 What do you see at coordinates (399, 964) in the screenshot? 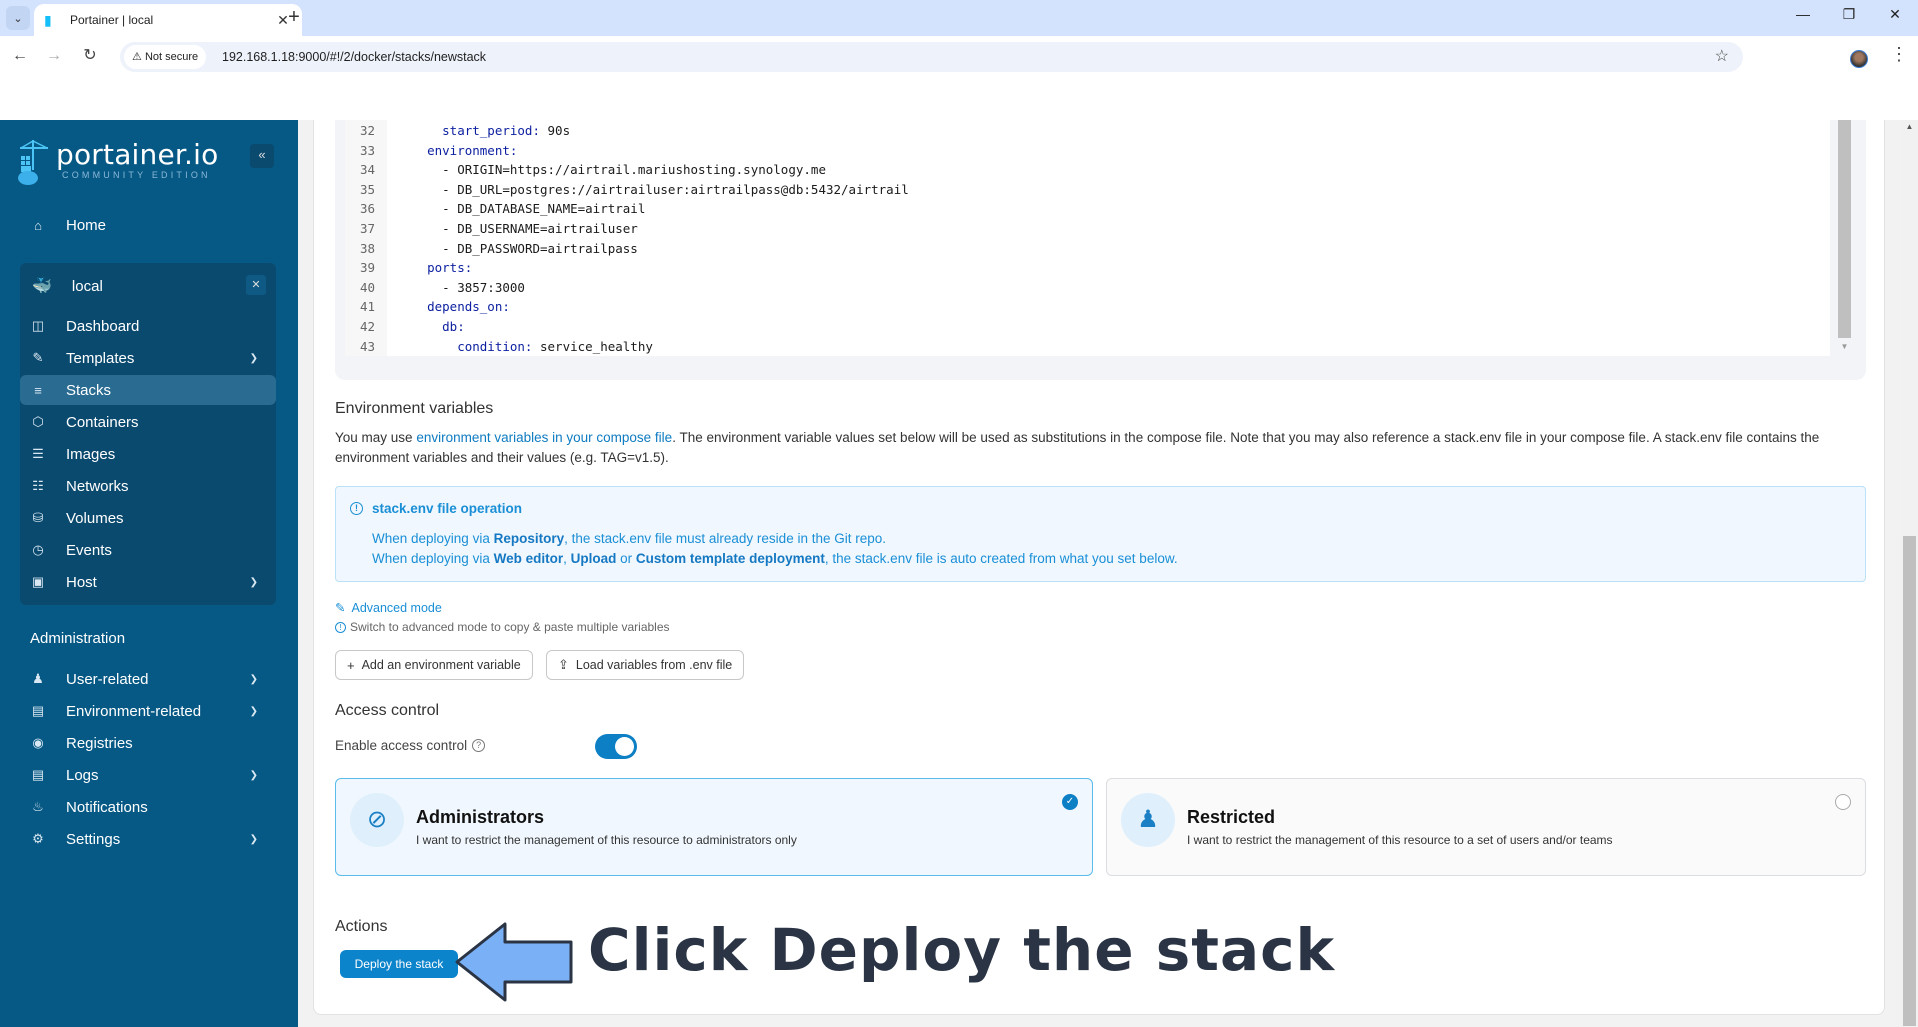
I see `deploy-stack-button: Deploy the stack` at bounding box center [399, 964].